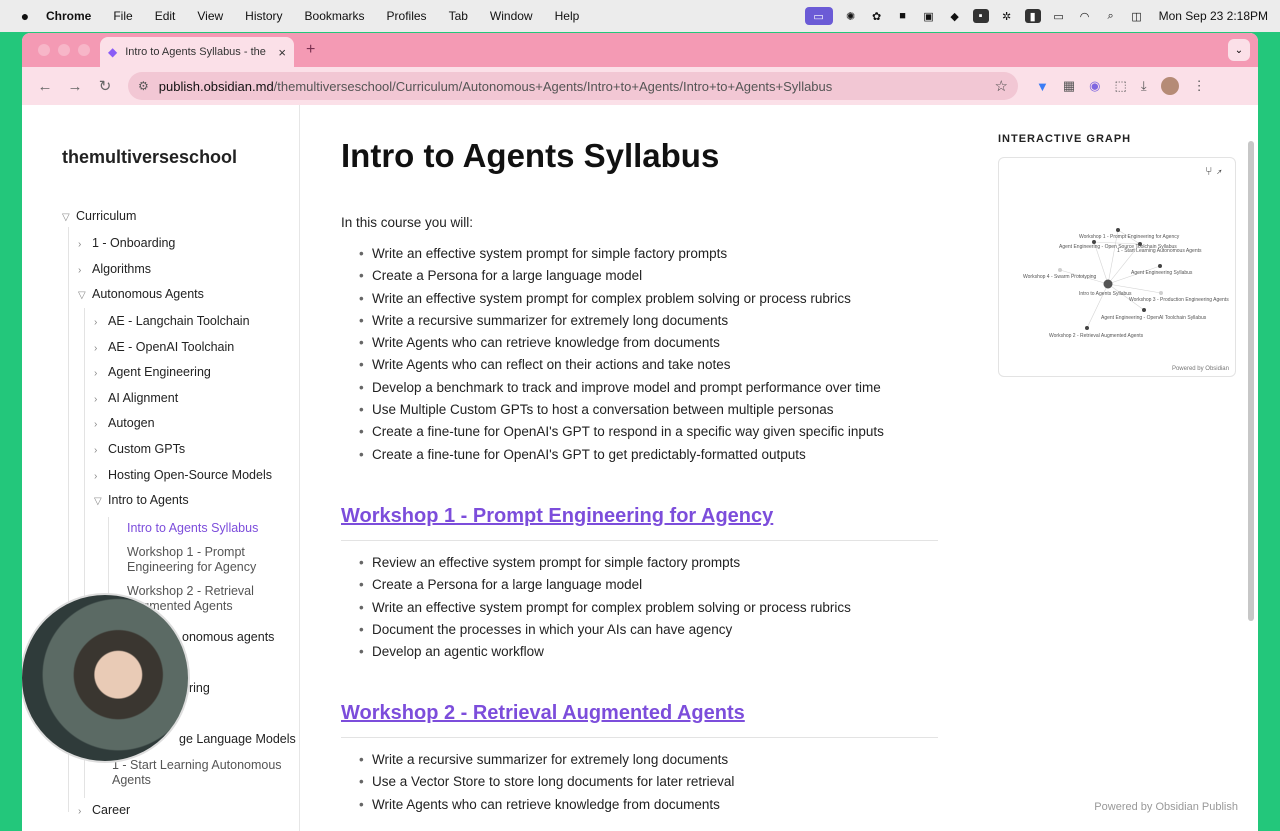  Describe the element at coordinates (1213, 16) in the screenshot. I see `menubar-clock: Mon Sep 23 2:18PM` at that location.